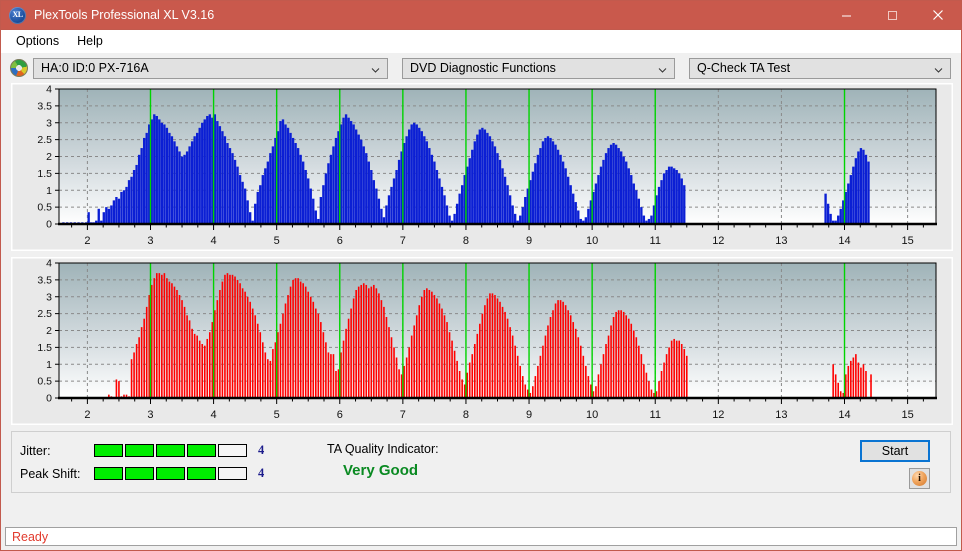 This screenshot has height=551, width=962. I want to click on jitter-row: Jitter: 4, so click(142, 450).